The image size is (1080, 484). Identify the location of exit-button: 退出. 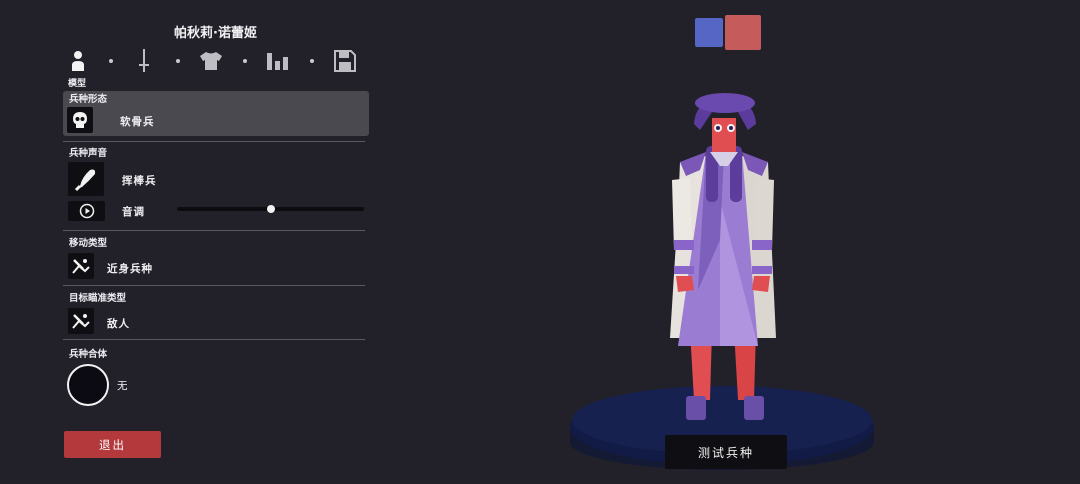
(112, 444).